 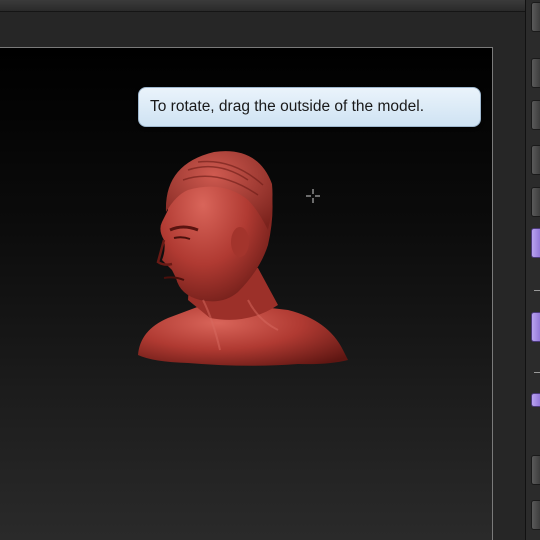 I want to click on crosshair-cursor-icon, so click(x=313, y=196).